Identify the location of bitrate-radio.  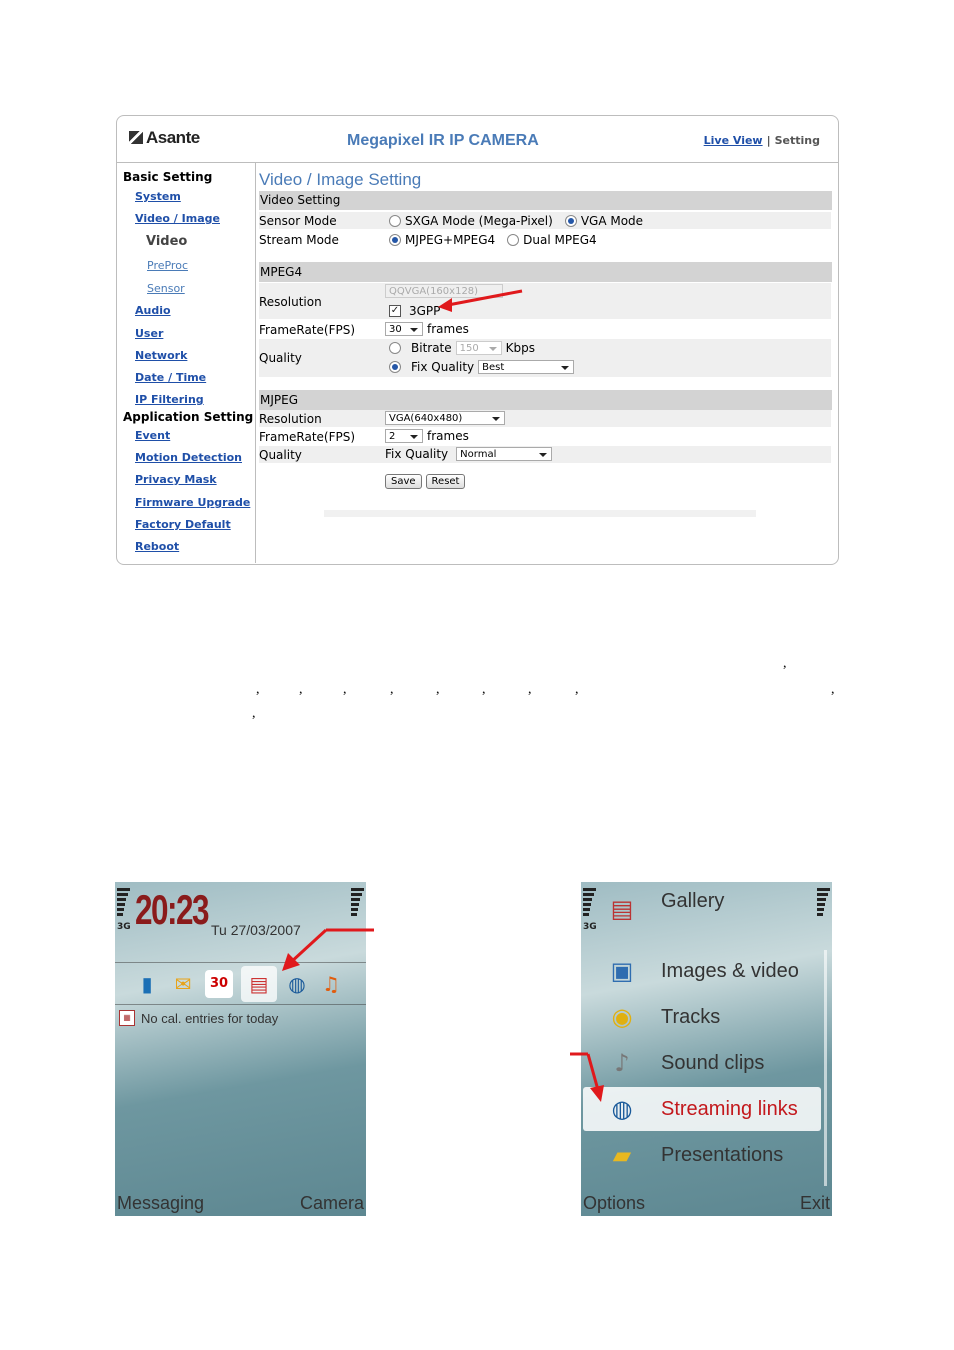
(395, 348).